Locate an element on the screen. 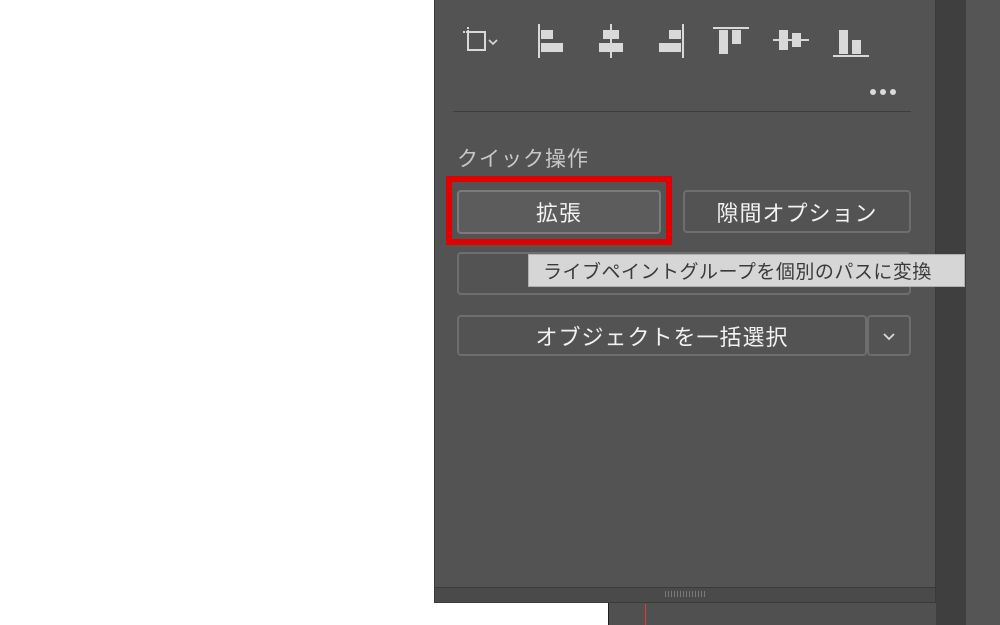 The width and height of the screenshot is (1000, 625). quick-actions-title: クイック操作 is located at coordinates (523, 159).